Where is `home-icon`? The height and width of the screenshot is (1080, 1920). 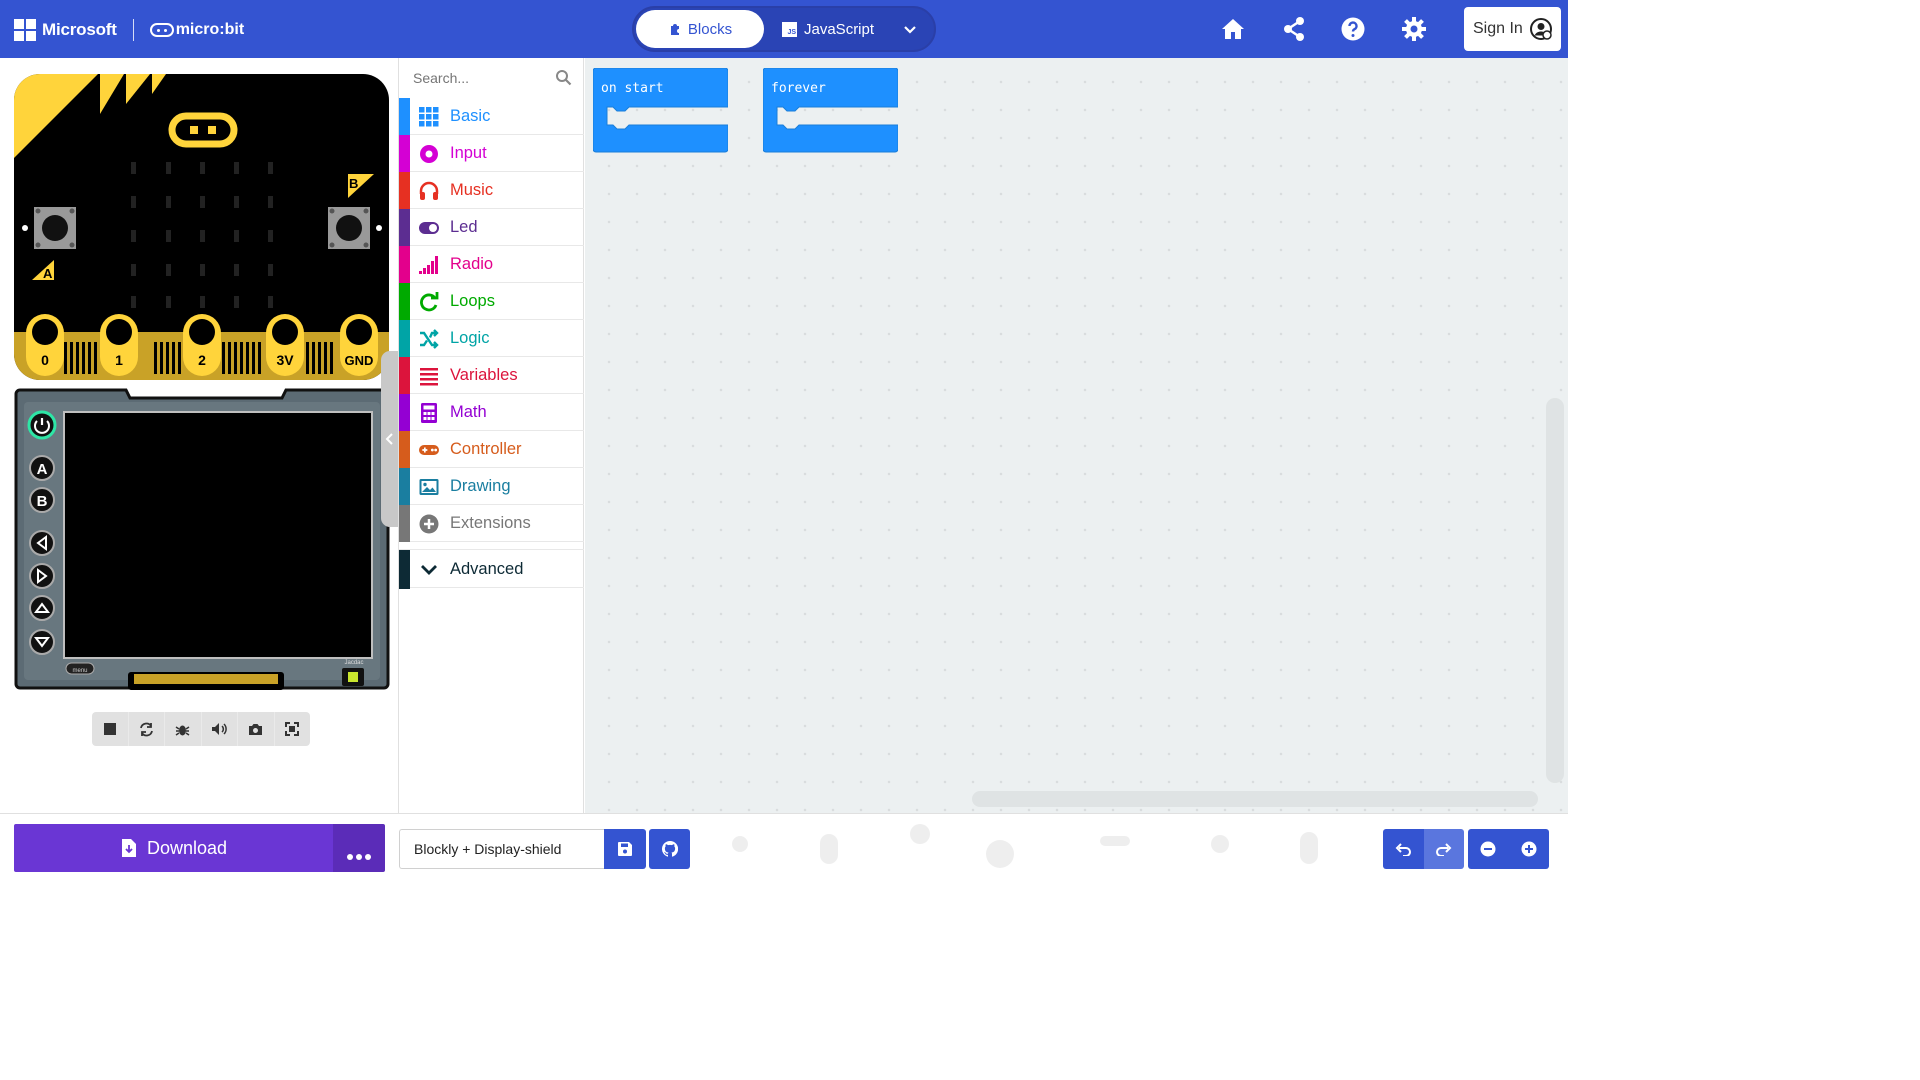 home-icon is located at coordinates (1233, 29).